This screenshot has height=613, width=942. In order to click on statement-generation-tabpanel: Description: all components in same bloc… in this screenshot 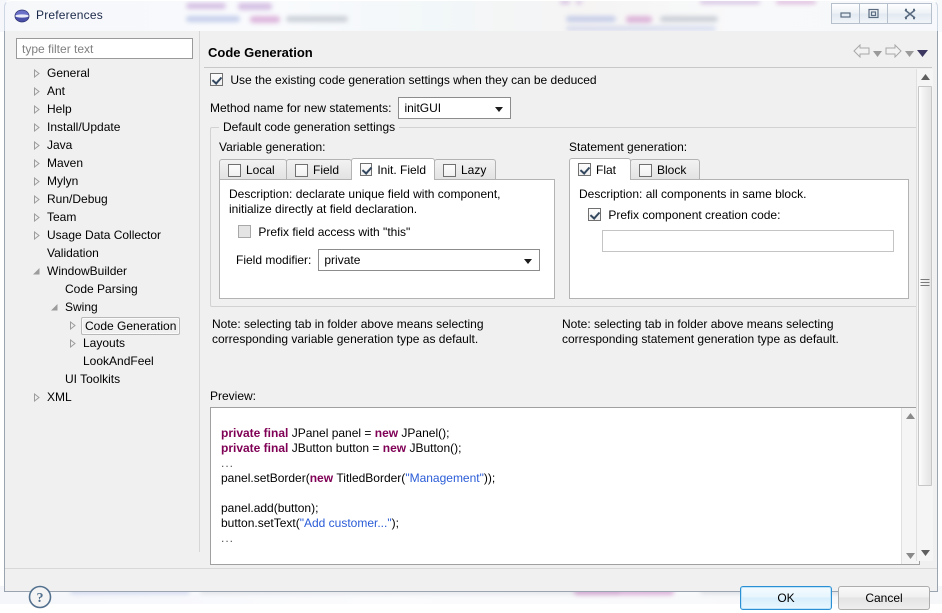, I will do `click(739, 239)`.